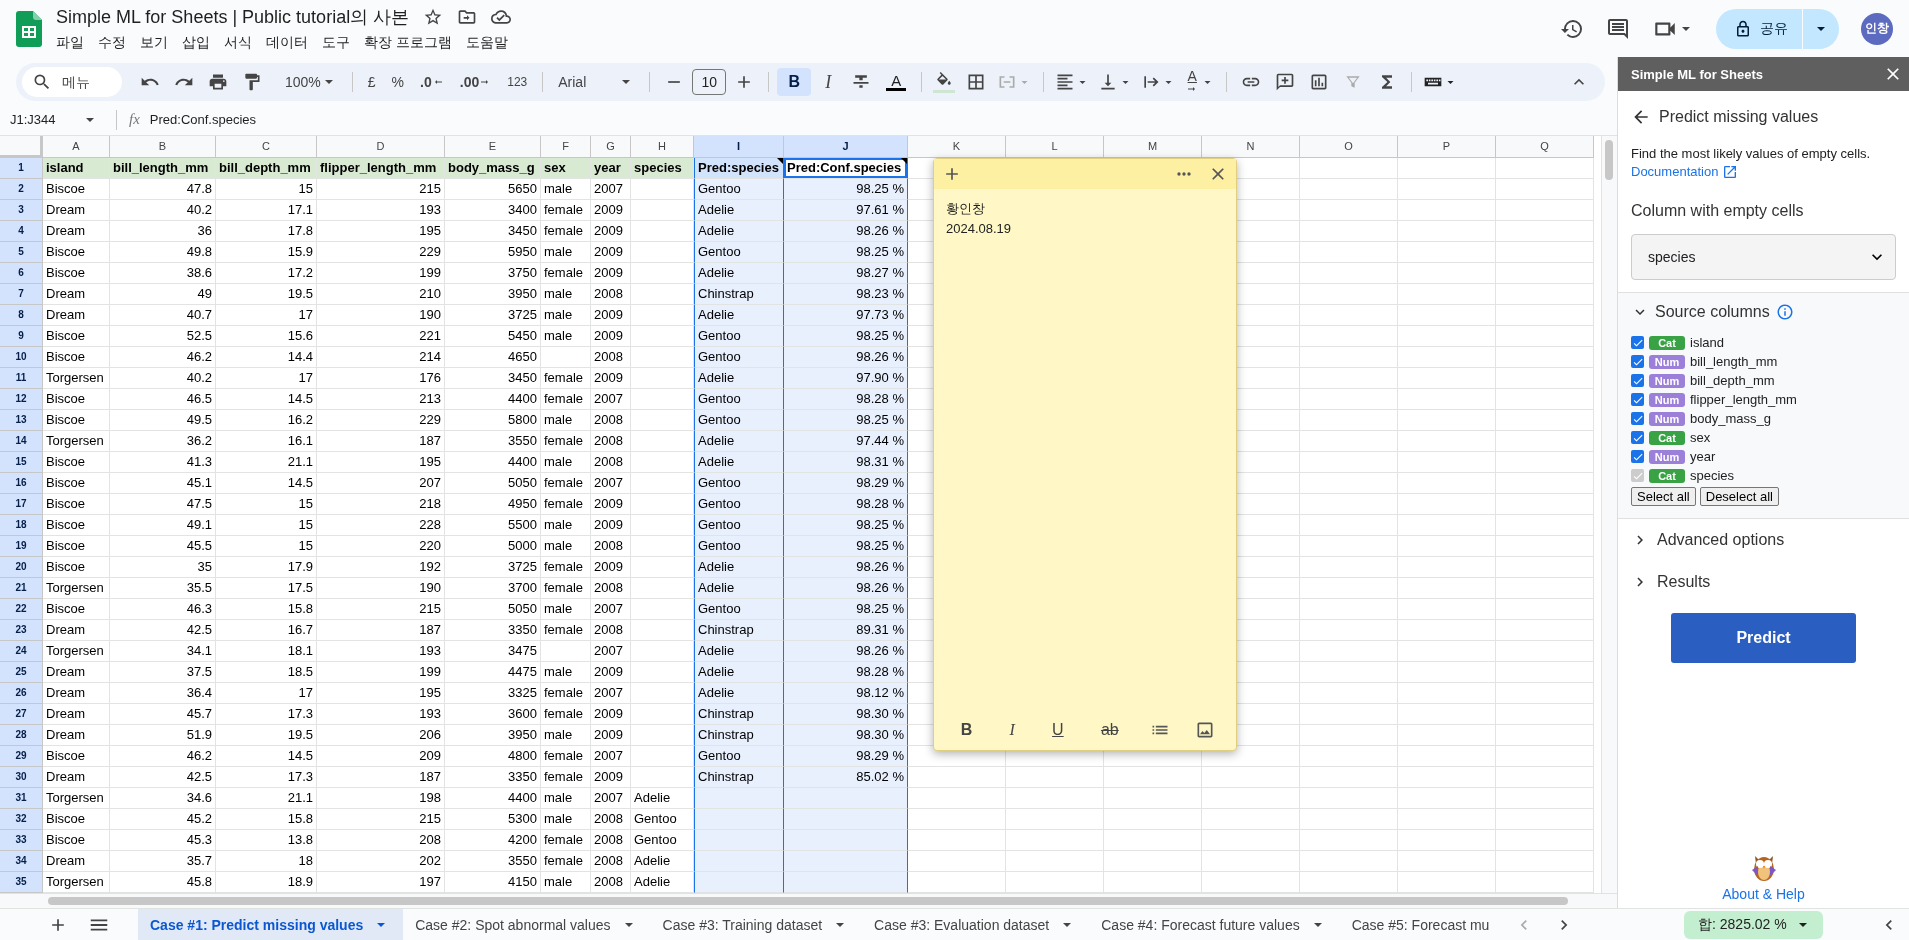 This screenshot has height=940, width=1909. What do you see at coordinates (846, 315) in the screenshot?
I see `table-cell: 97.73 %` at bounding box center [846, 315].